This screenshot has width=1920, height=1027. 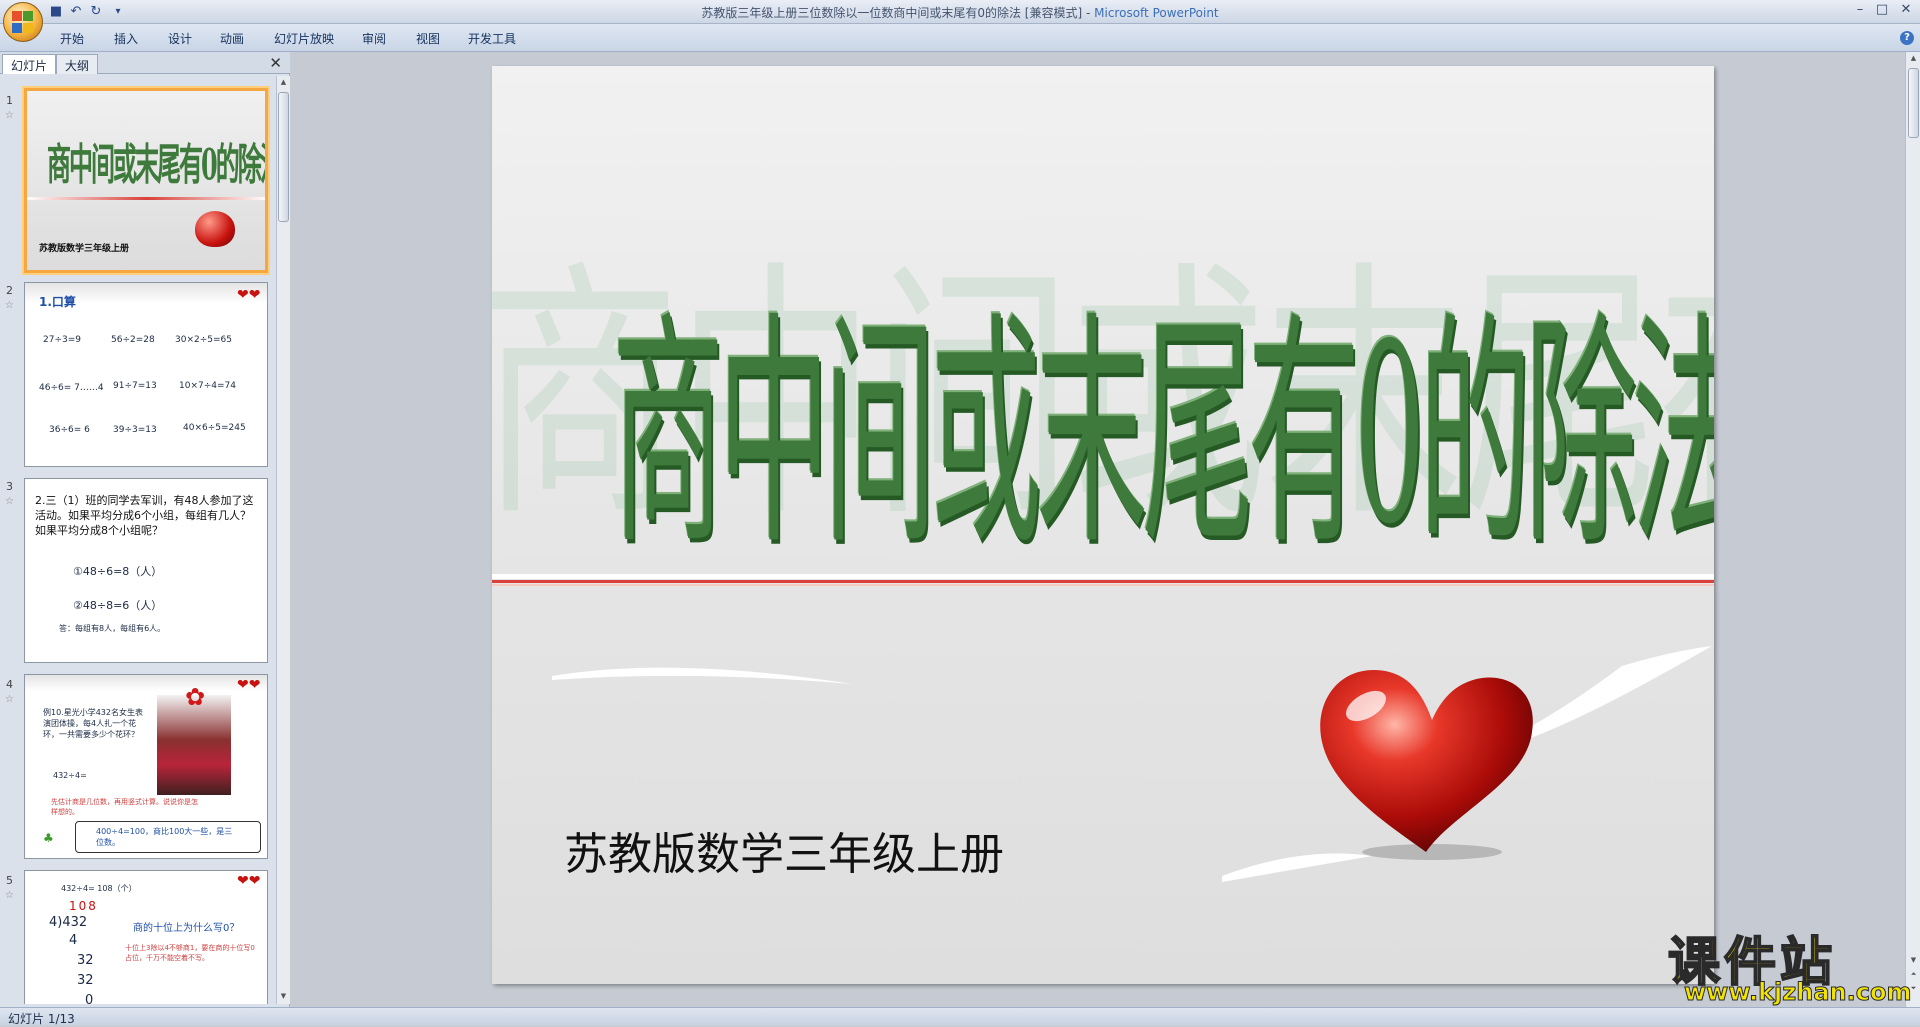 What do you see at coordinates (89, 998) in the screenshot?
I see `thumb-step: 0` at bounding box center [89, 998].